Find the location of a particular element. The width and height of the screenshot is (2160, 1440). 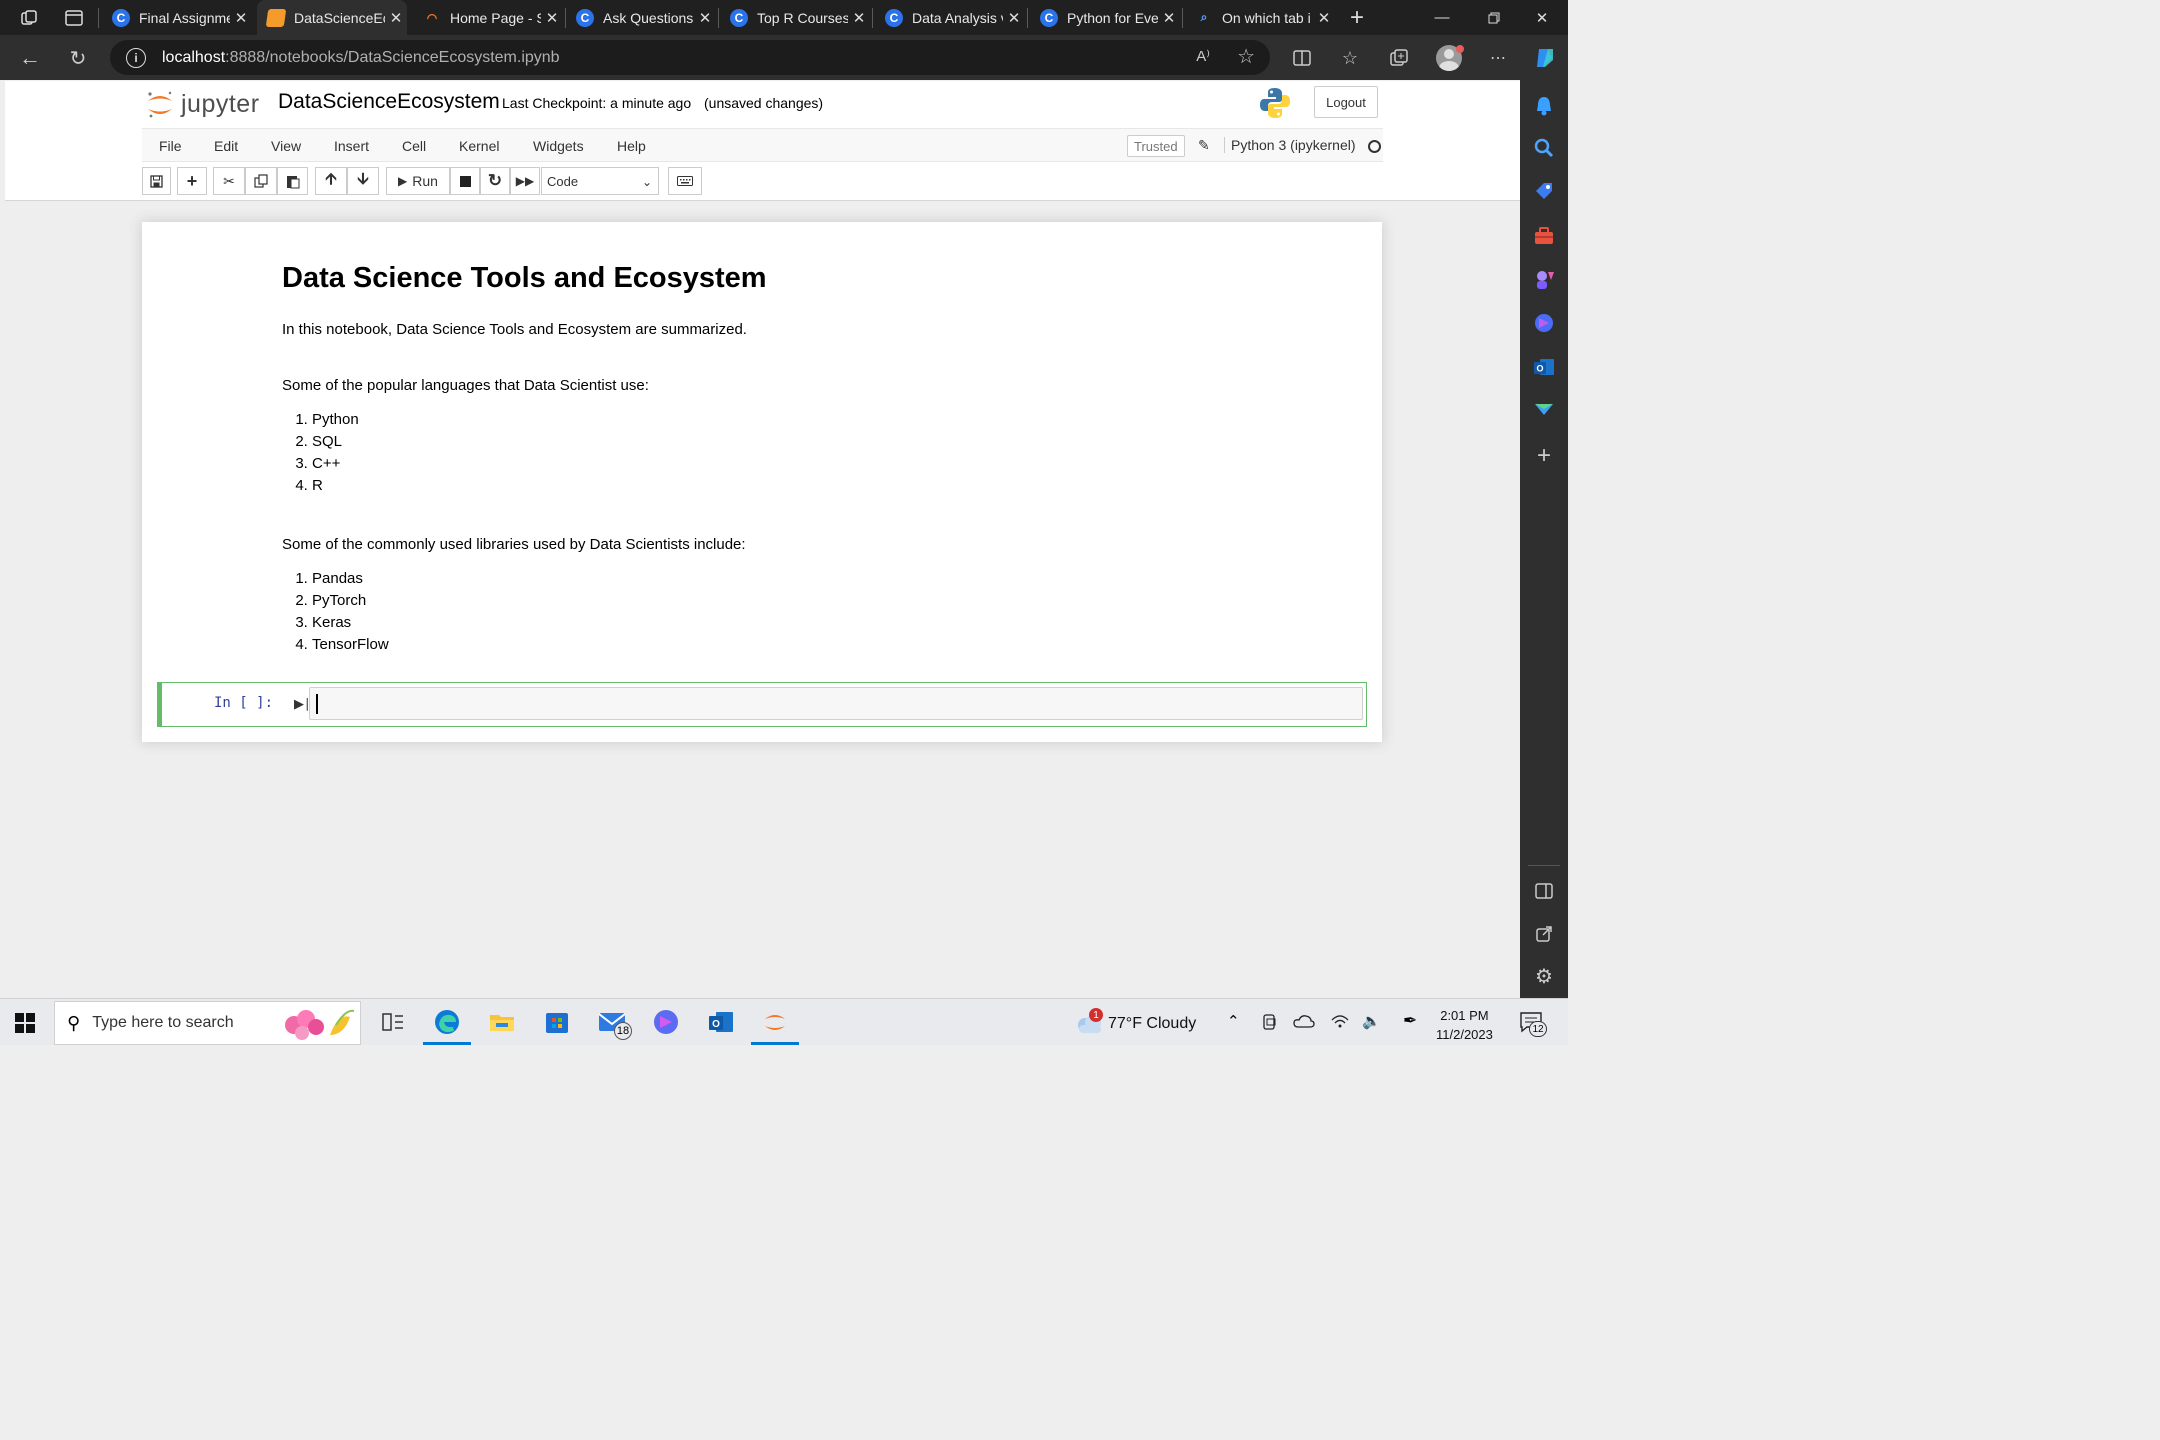

edge-taskbar-icon is located at coordinates (447, 1022).